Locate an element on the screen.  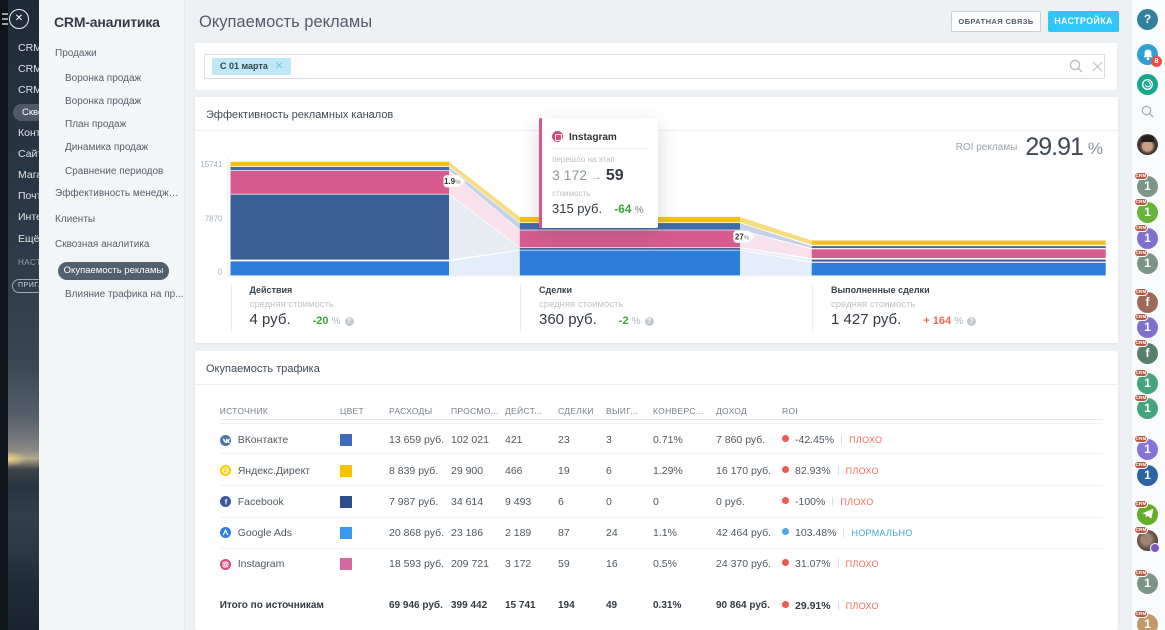
svg-text: 7870 is located at coordinates (214, 219).